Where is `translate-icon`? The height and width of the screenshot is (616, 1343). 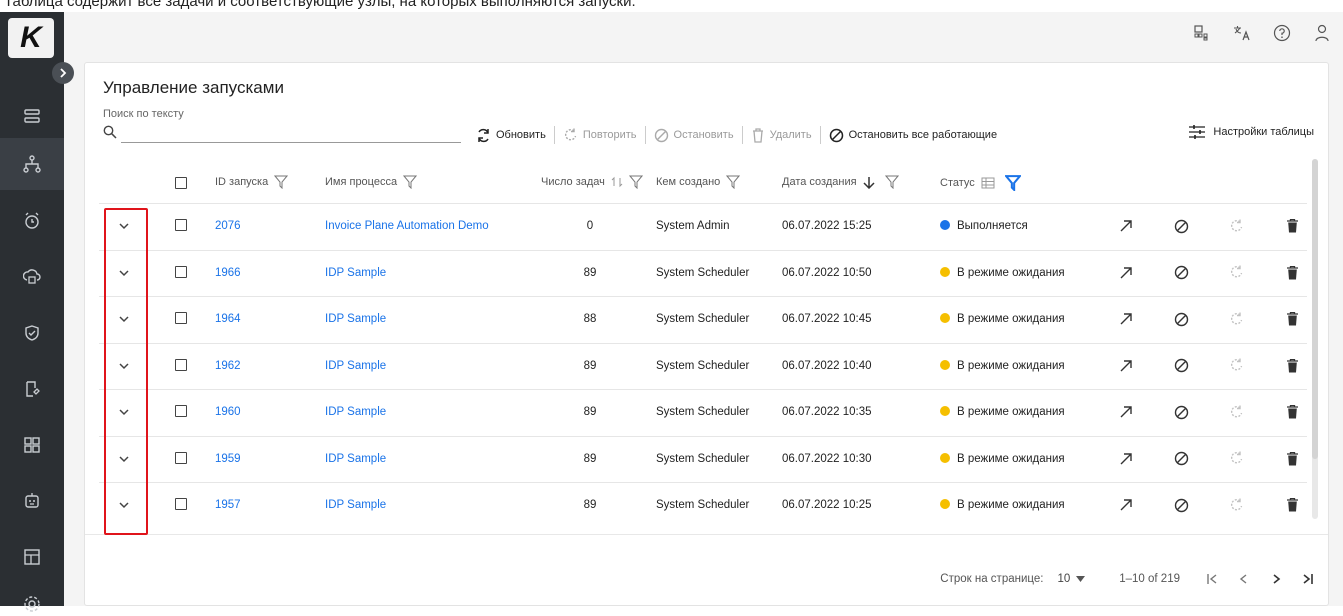 translate-icon is located at coordinates (1242, 33).